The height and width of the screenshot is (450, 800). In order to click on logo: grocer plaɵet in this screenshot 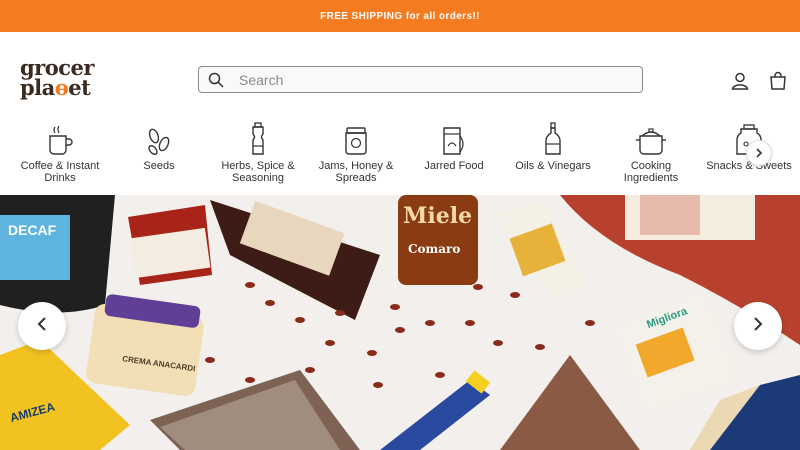, I will do `click(65, 78)`.